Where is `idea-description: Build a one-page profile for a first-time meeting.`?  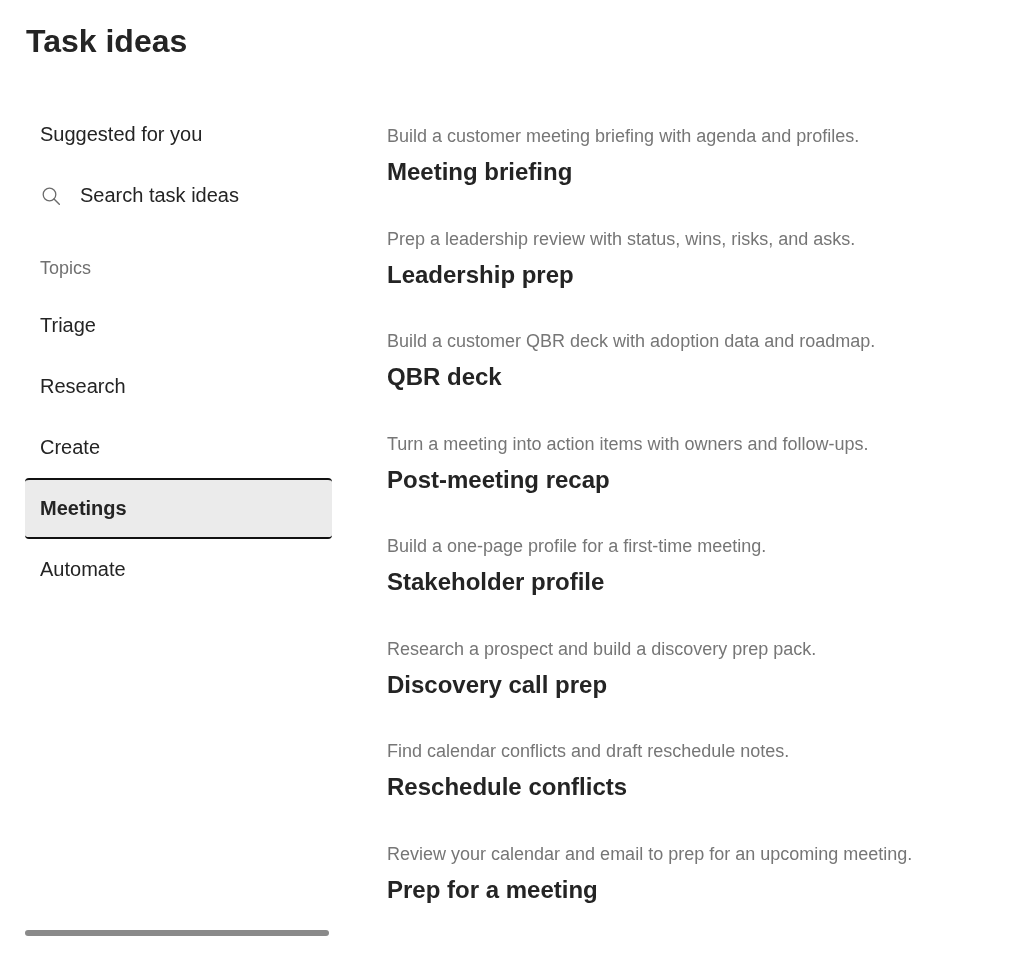
idea-description: Build a one-page profile for a first-time meeting. is located at coordinates (577, 546).